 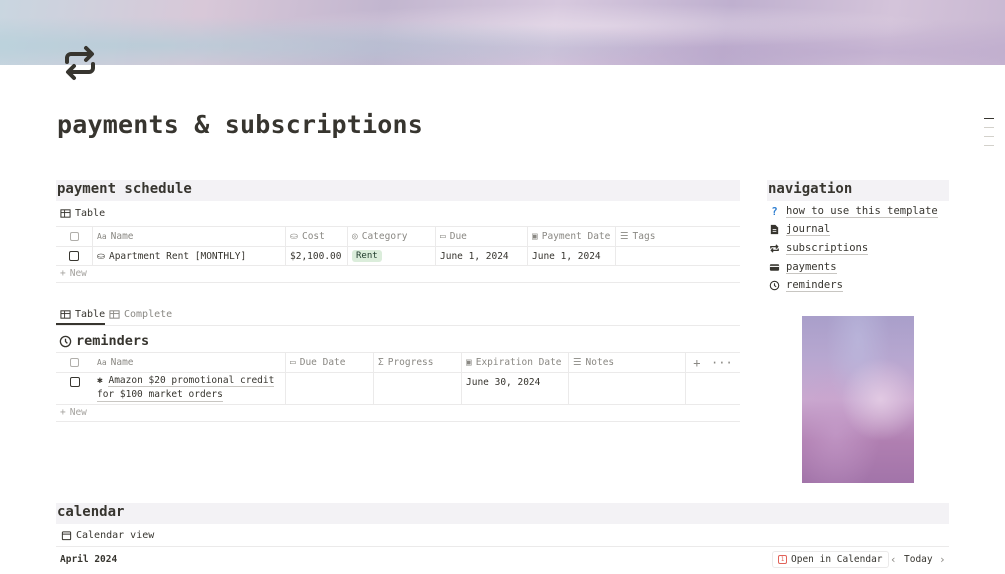 What do you see at coordinates (774, 211) in the screenshot?
I see `question-icon: ?` at bounding box center [774, 211].